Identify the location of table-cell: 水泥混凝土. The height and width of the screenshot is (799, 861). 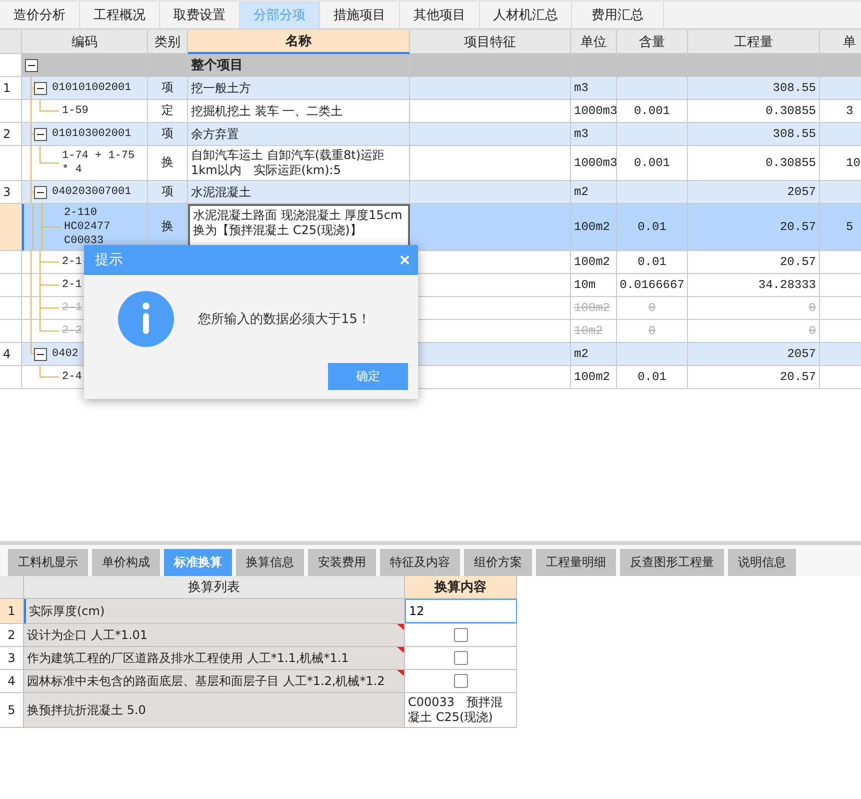
(299, 192).